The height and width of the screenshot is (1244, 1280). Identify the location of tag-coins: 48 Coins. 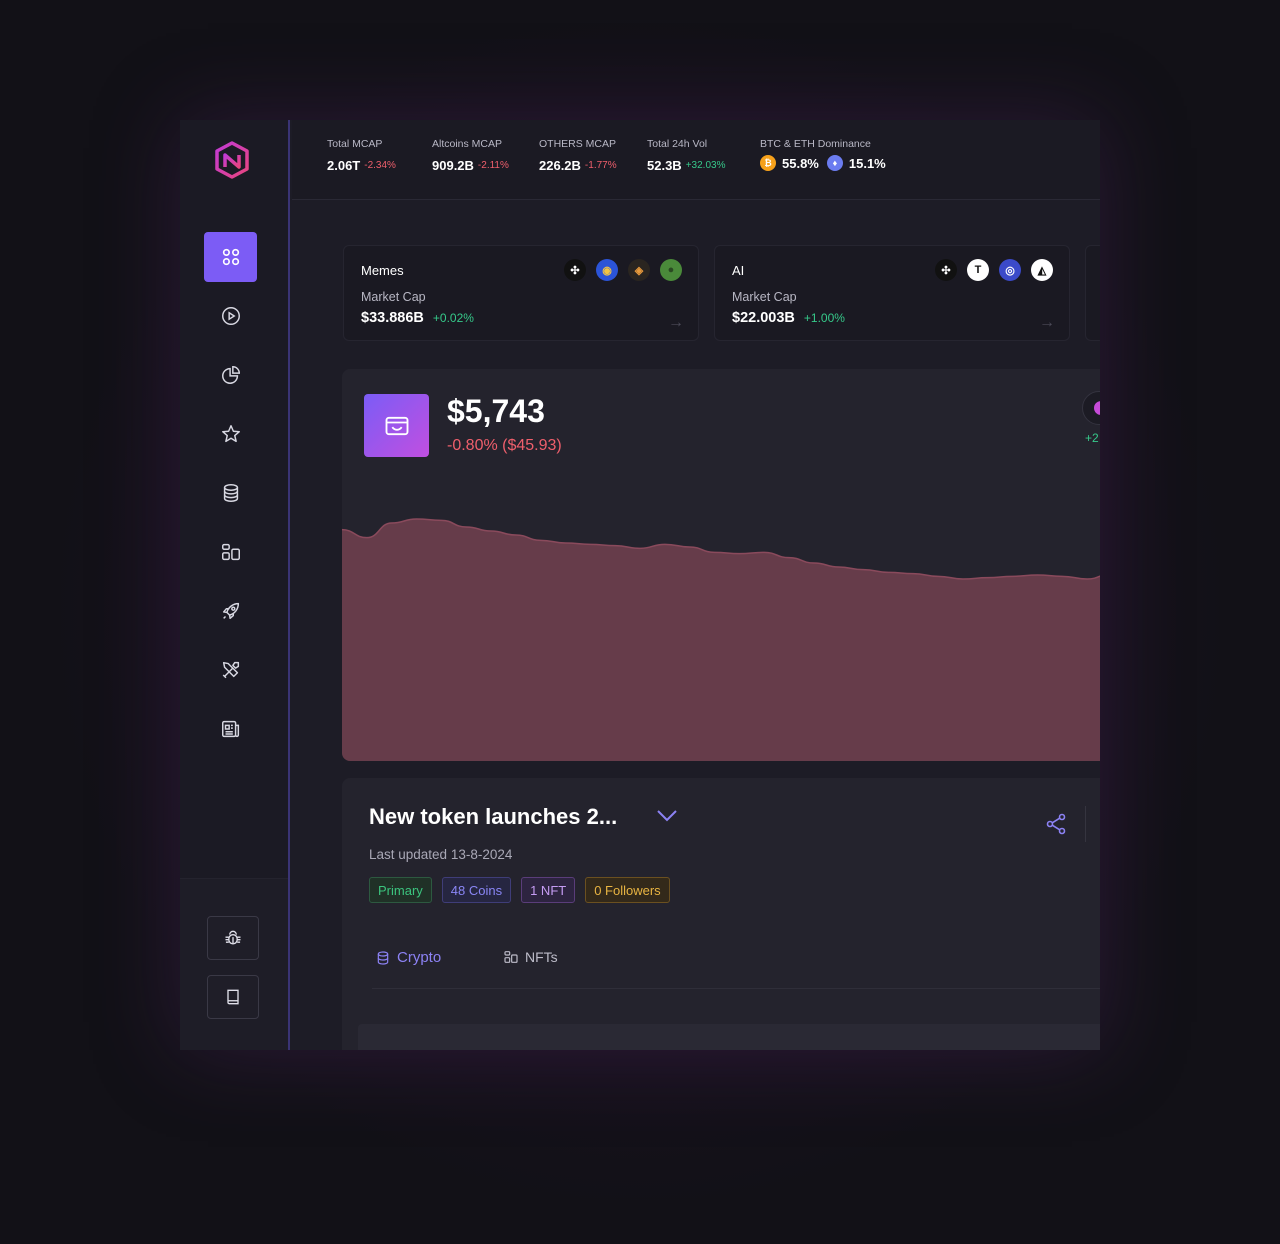
(476, 890).